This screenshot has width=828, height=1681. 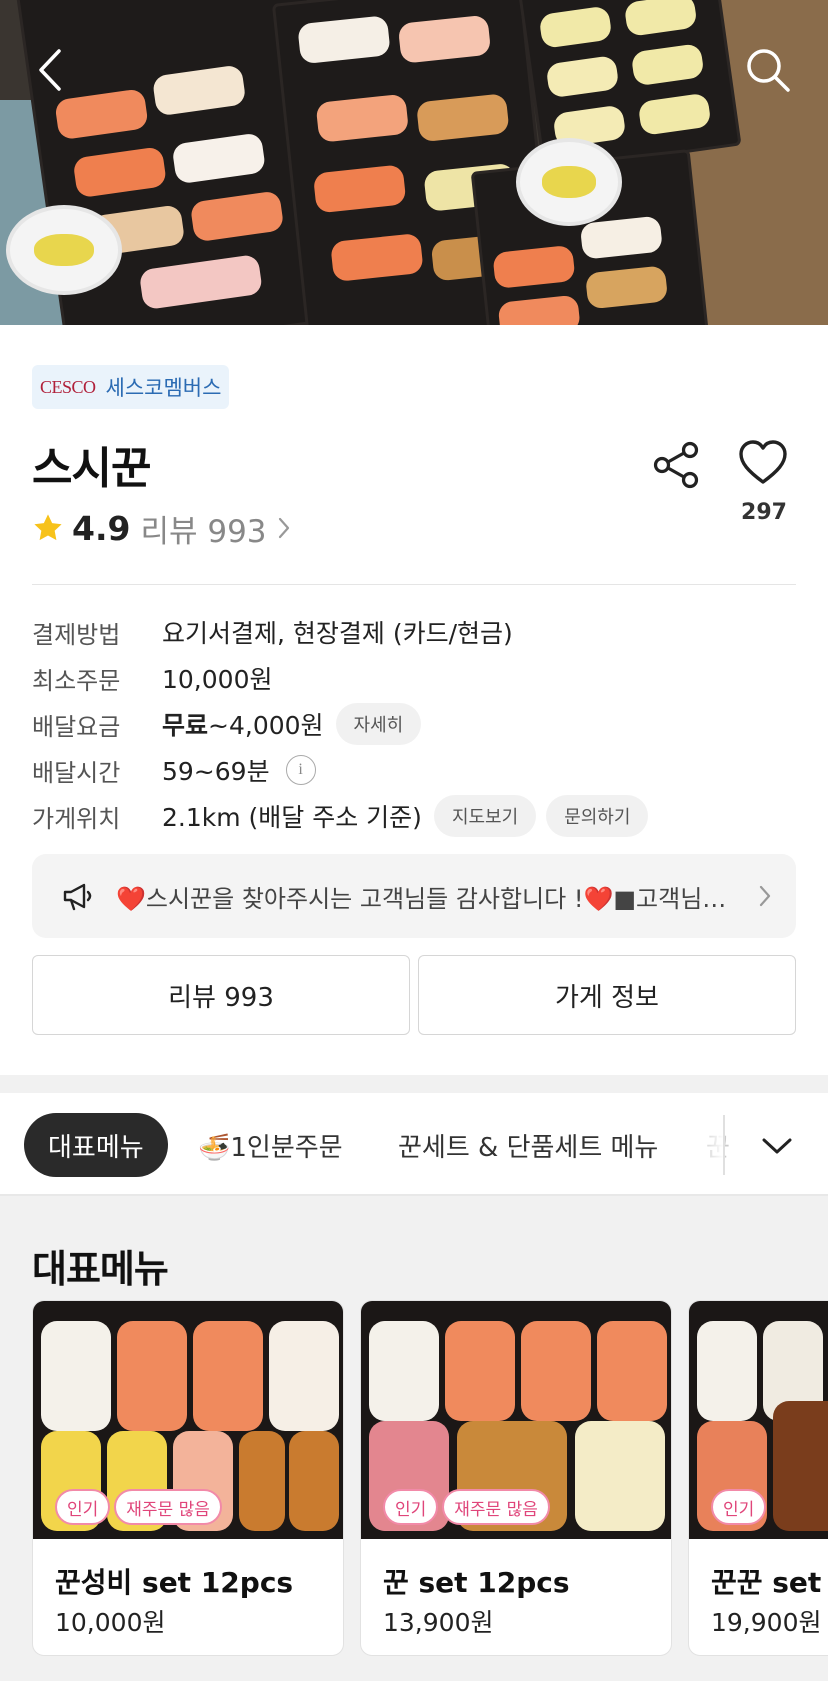 What do you see at coordinates (485, 816) in the screenshot?
I see `map-button: 지도보기` at bounding box center [485, 816].